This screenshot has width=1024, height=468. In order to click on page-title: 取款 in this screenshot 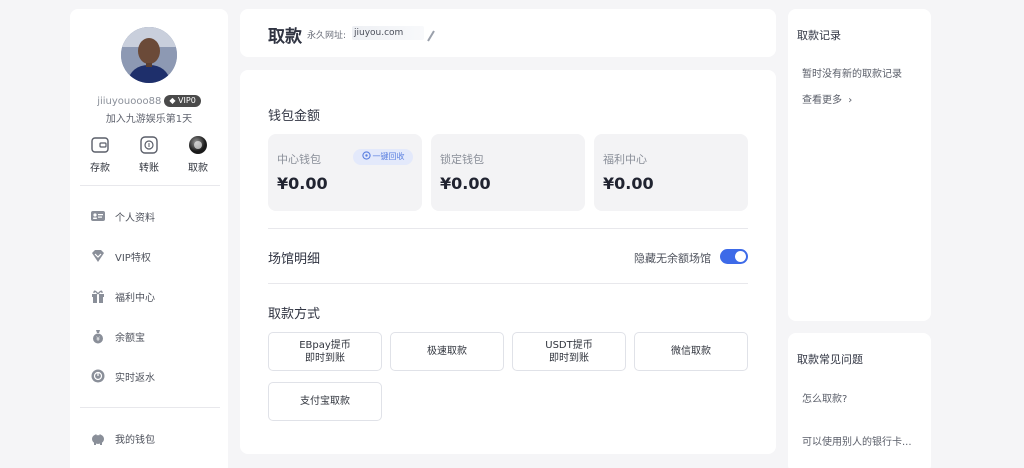, I will do `click(285, 37)`.